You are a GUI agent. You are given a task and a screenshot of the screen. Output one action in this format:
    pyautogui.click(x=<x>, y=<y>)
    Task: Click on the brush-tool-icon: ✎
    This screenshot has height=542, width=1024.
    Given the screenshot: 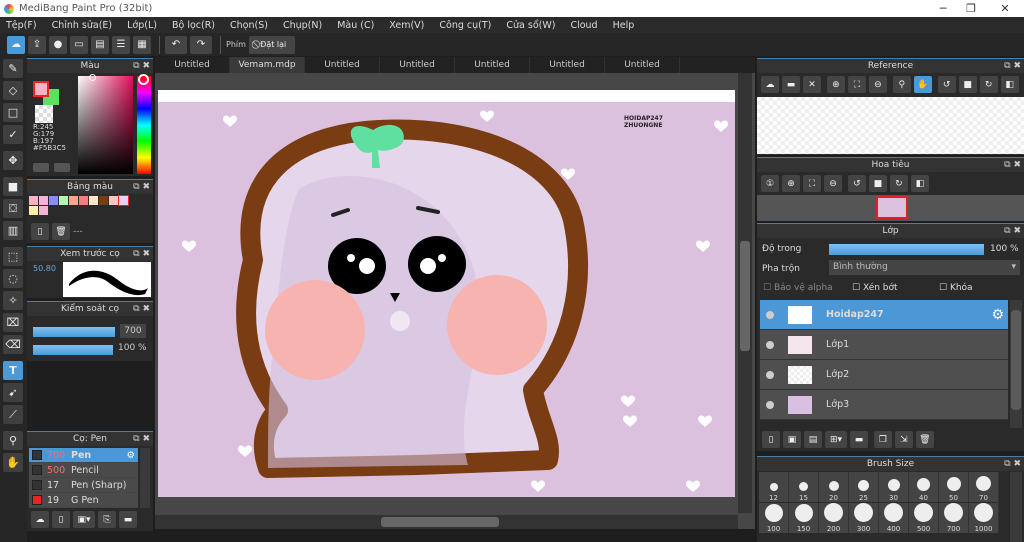 What is the action you would take?
    pyautogui.click(x=13, y=68)
    